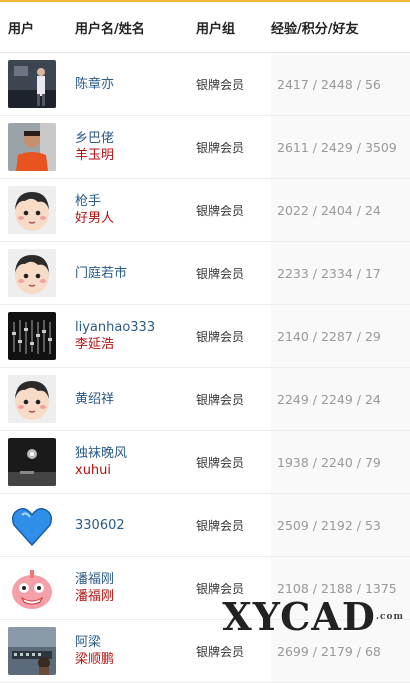 The height and width of the screenshot is (683, 410). I want to click on header-name: 用户名/姓名, so click(135, 27).